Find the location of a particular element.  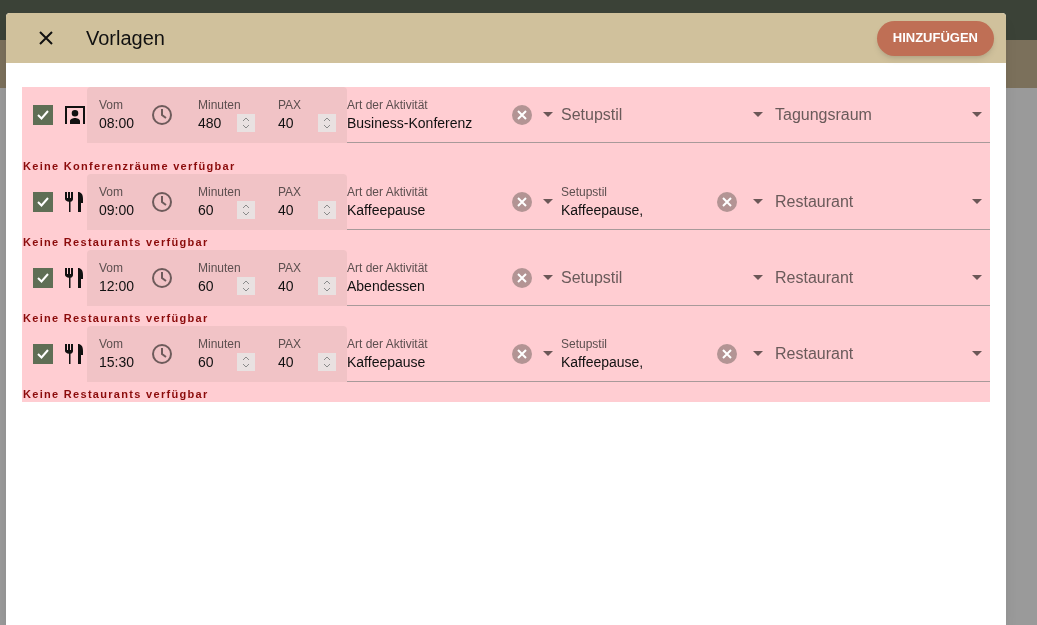

error-message: Keine Konferenzräume verfügbar is located at coordinates (129, 166).